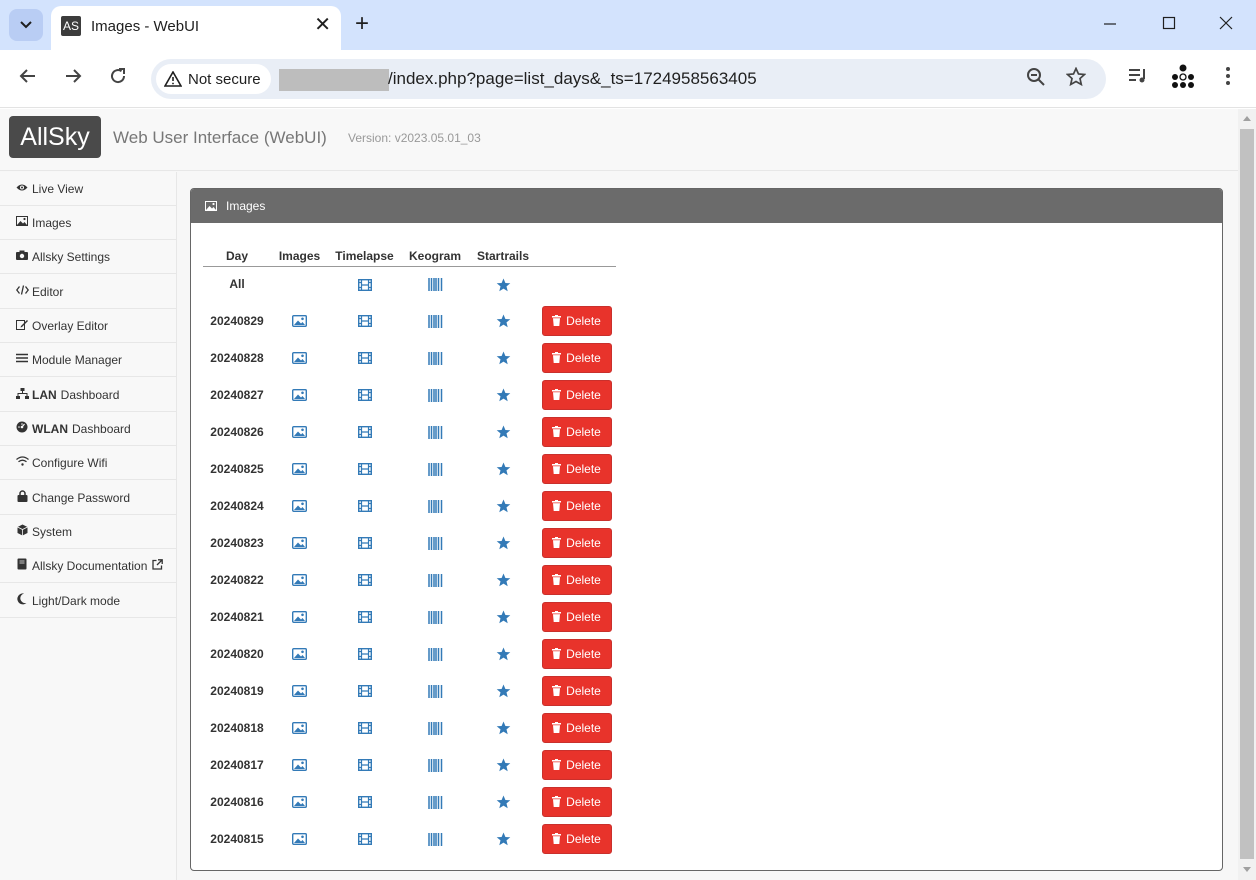  I want to click on day-label: 20240827, so click(237, 394).